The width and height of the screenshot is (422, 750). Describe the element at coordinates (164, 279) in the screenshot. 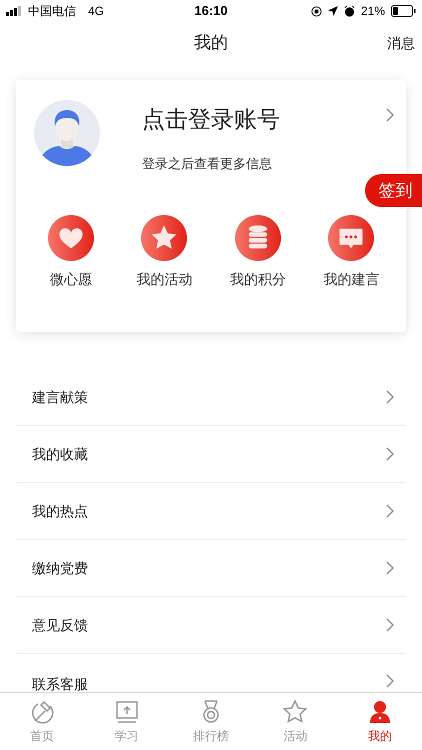

I see `shortcut-label: 我的活动` at that location.